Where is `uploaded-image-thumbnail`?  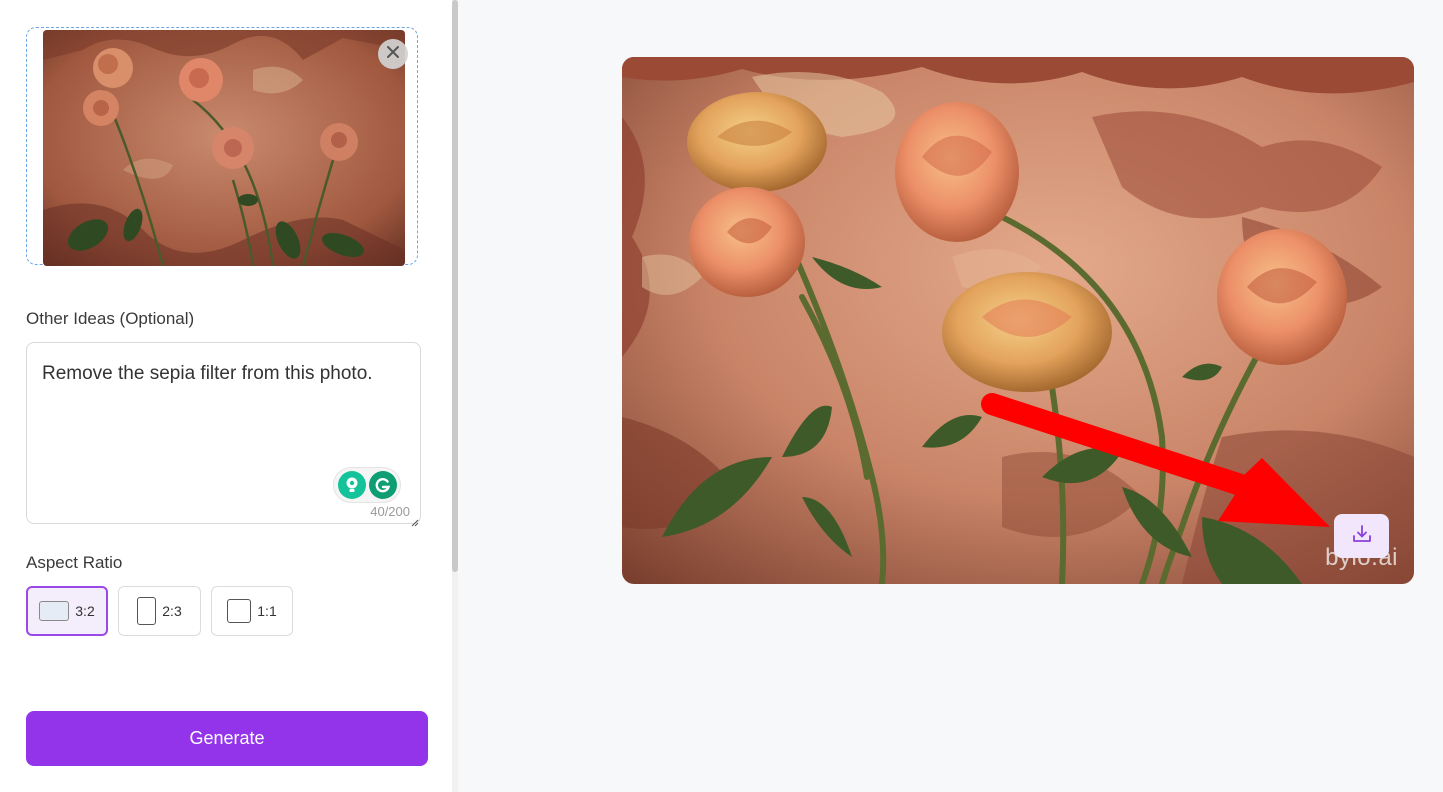
uploaded-image-thumbnail is located at coordinates (224, 148).